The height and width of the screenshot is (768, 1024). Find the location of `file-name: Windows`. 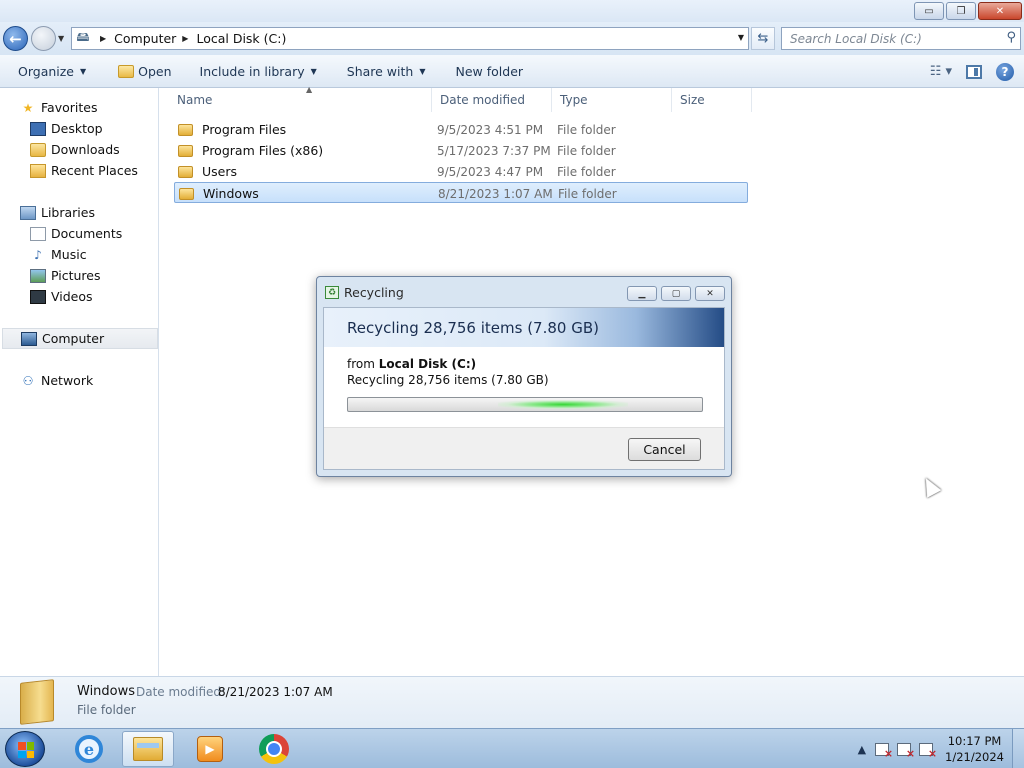

file-name: Windows is located at coordinates (231, 193).